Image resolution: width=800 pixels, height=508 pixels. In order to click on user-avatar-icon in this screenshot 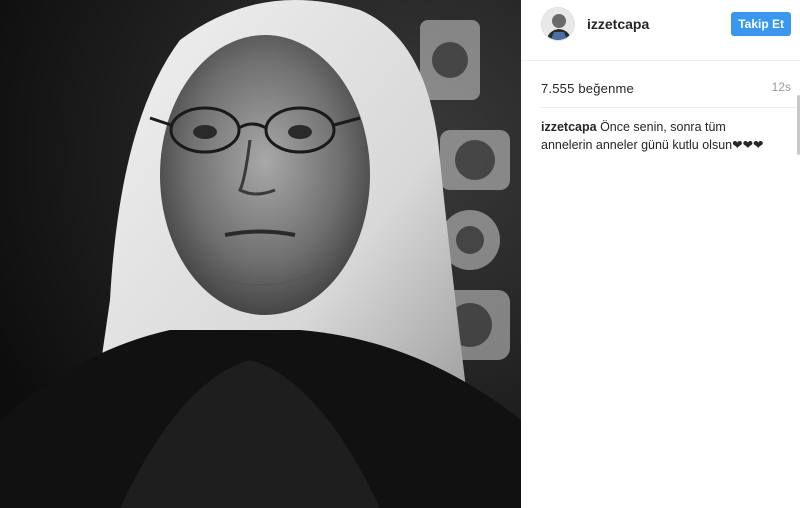, I will do `click(558, 24)`.